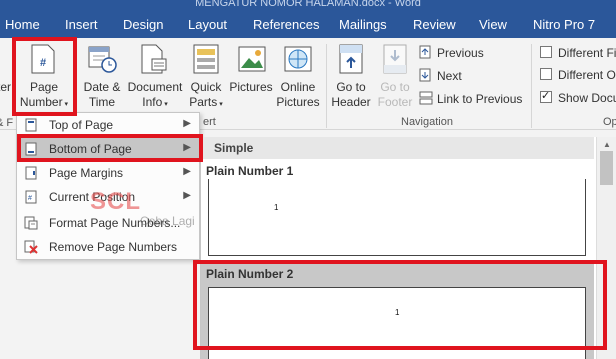 This screenshot has width=616, height=359. What do you see at coordinates (250, 171) in the screenshot?
I see `gallery-item-title: Plain Number 1` at bounding box center [250, 171].